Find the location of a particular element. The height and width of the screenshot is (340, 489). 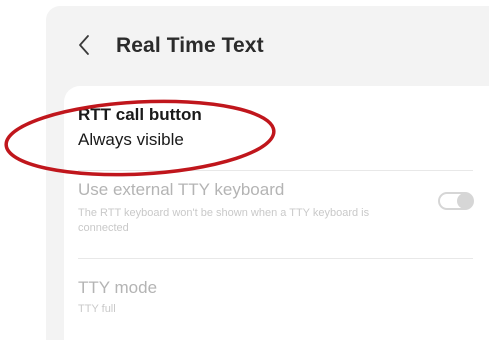

setting-value: Always visible is located at coordinates (131, 139).